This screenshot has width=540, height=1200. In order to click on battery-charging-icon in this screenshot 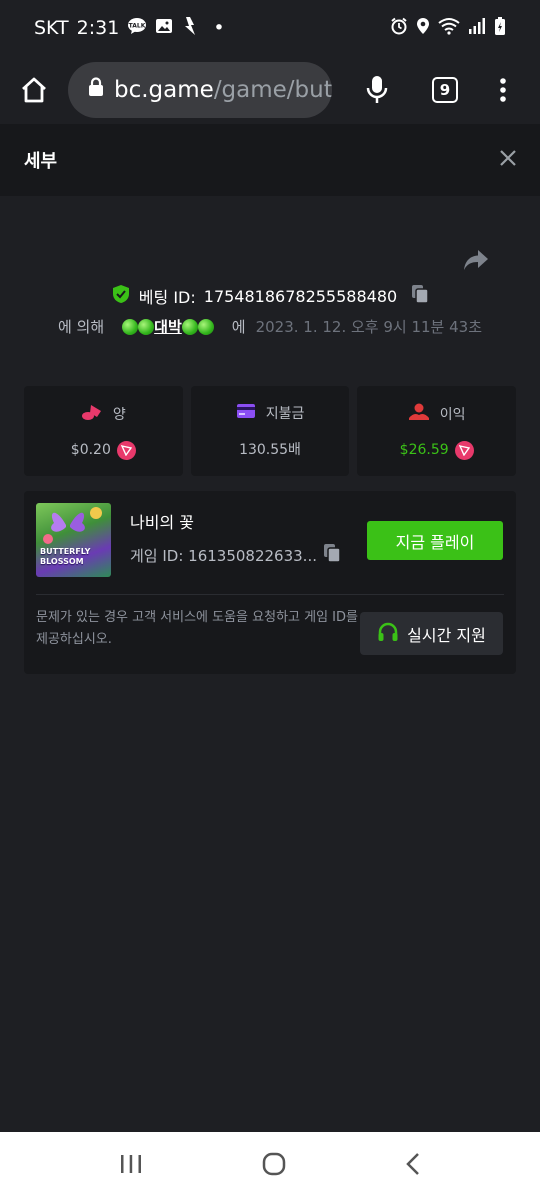, I will do `click(500, 28)`.